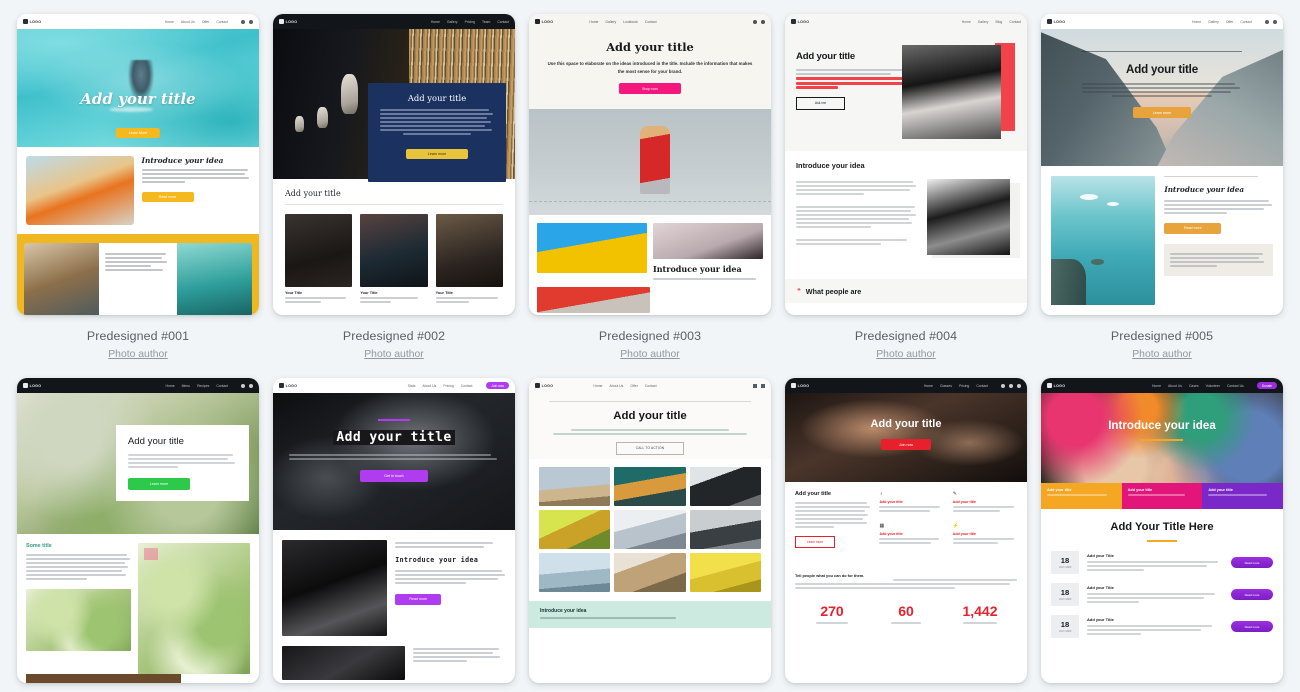 This screenshot has width=1300, height=692. Describe the element at coordinates (394, 475) in the screenshot. I see `hero-cta-button: Get in touch` at that location.